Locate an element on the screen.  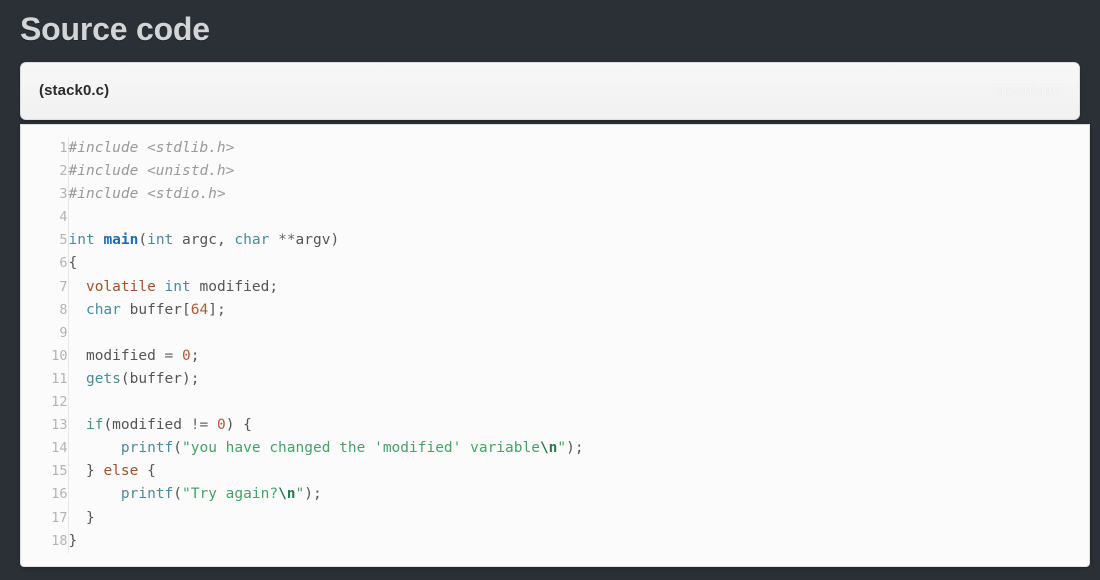
line-number: 16 is located at coordinates (59, 494).